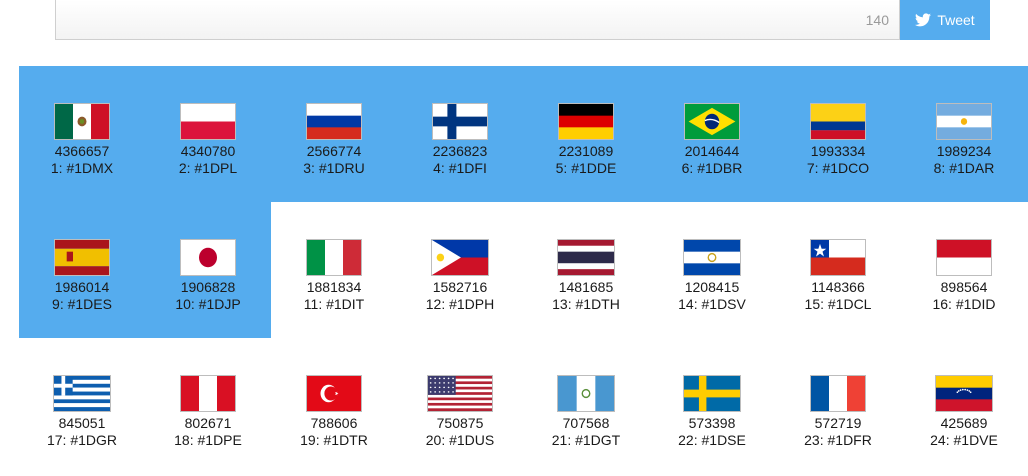  I want to click on germany-flag, so click(586, 121).